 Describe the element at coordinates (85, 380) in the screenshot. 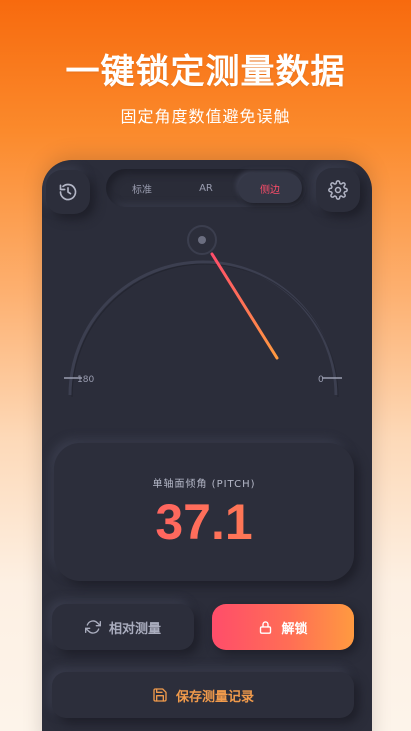

I see `gauge-label-left: 180` at that location.